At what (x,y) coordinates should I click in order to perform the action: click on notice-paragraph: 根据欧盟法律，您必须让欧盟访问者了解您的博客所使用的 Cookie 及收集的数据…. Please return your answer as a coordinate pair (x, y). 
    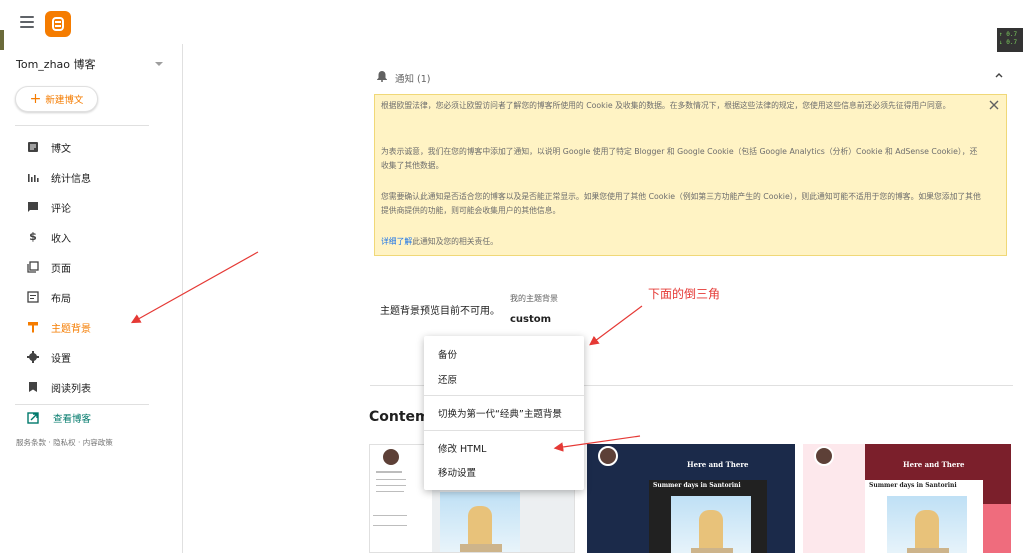
    Looking at the image, I should click on (666, 105).